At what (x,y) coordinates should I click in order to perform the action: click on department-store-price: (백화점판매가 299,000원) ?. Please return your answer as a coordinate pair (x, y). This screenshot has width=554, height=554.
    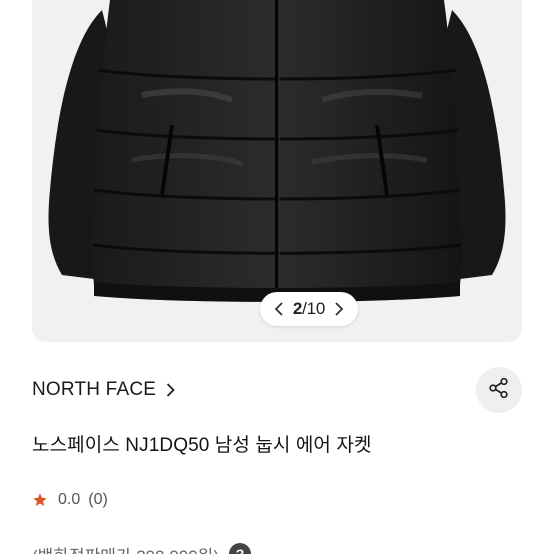
    Looking at the image, I should click on (141, 547).